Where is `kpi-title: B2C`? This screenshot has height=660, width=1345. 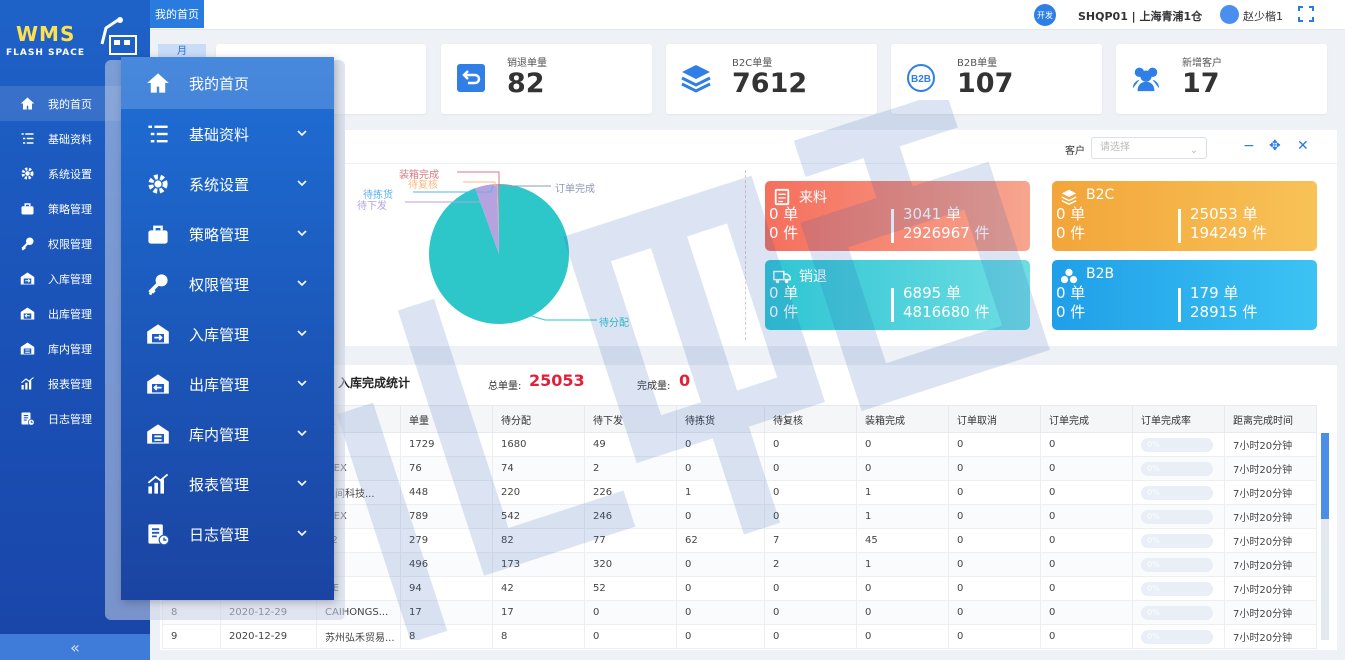 kpi-title: B2C is located at coordinates (1100, 195).